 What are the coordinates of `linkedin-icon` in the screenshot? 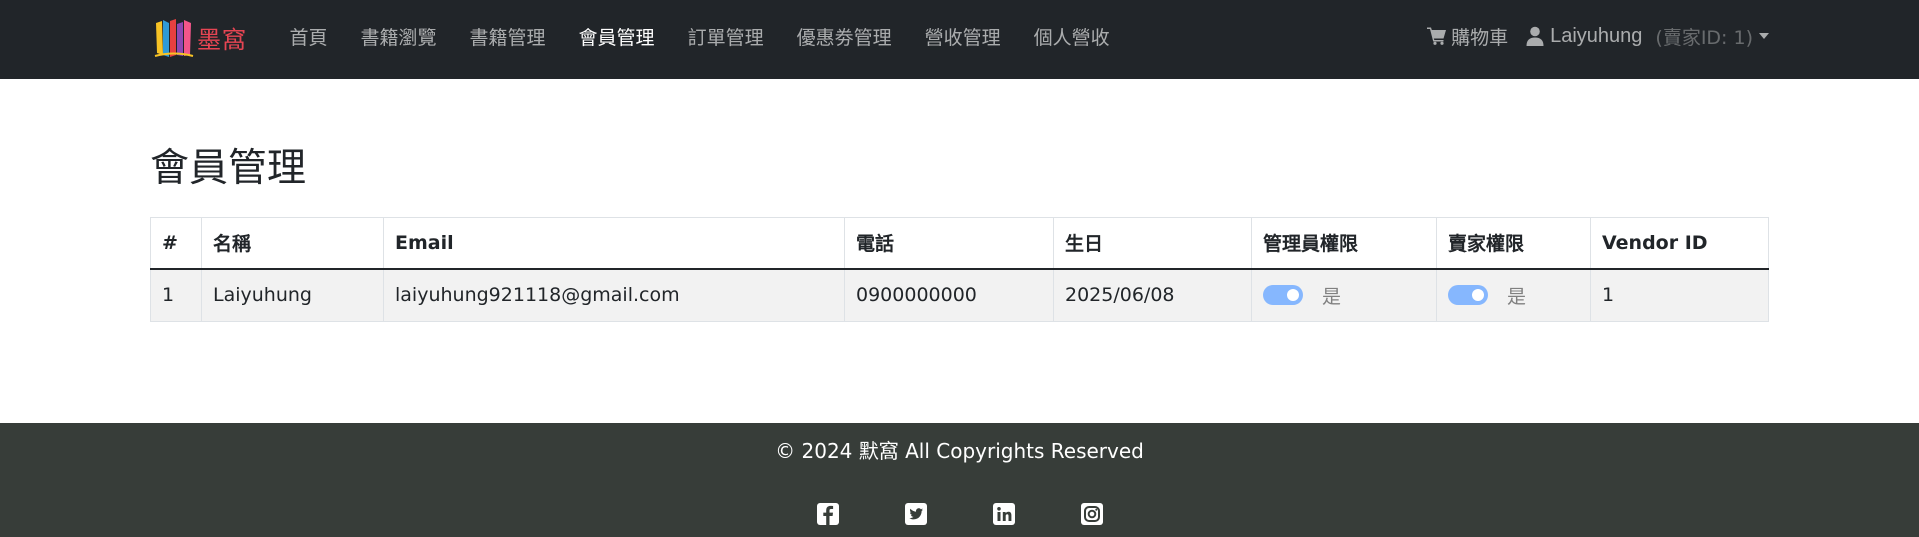 It's located at (1004, 514).